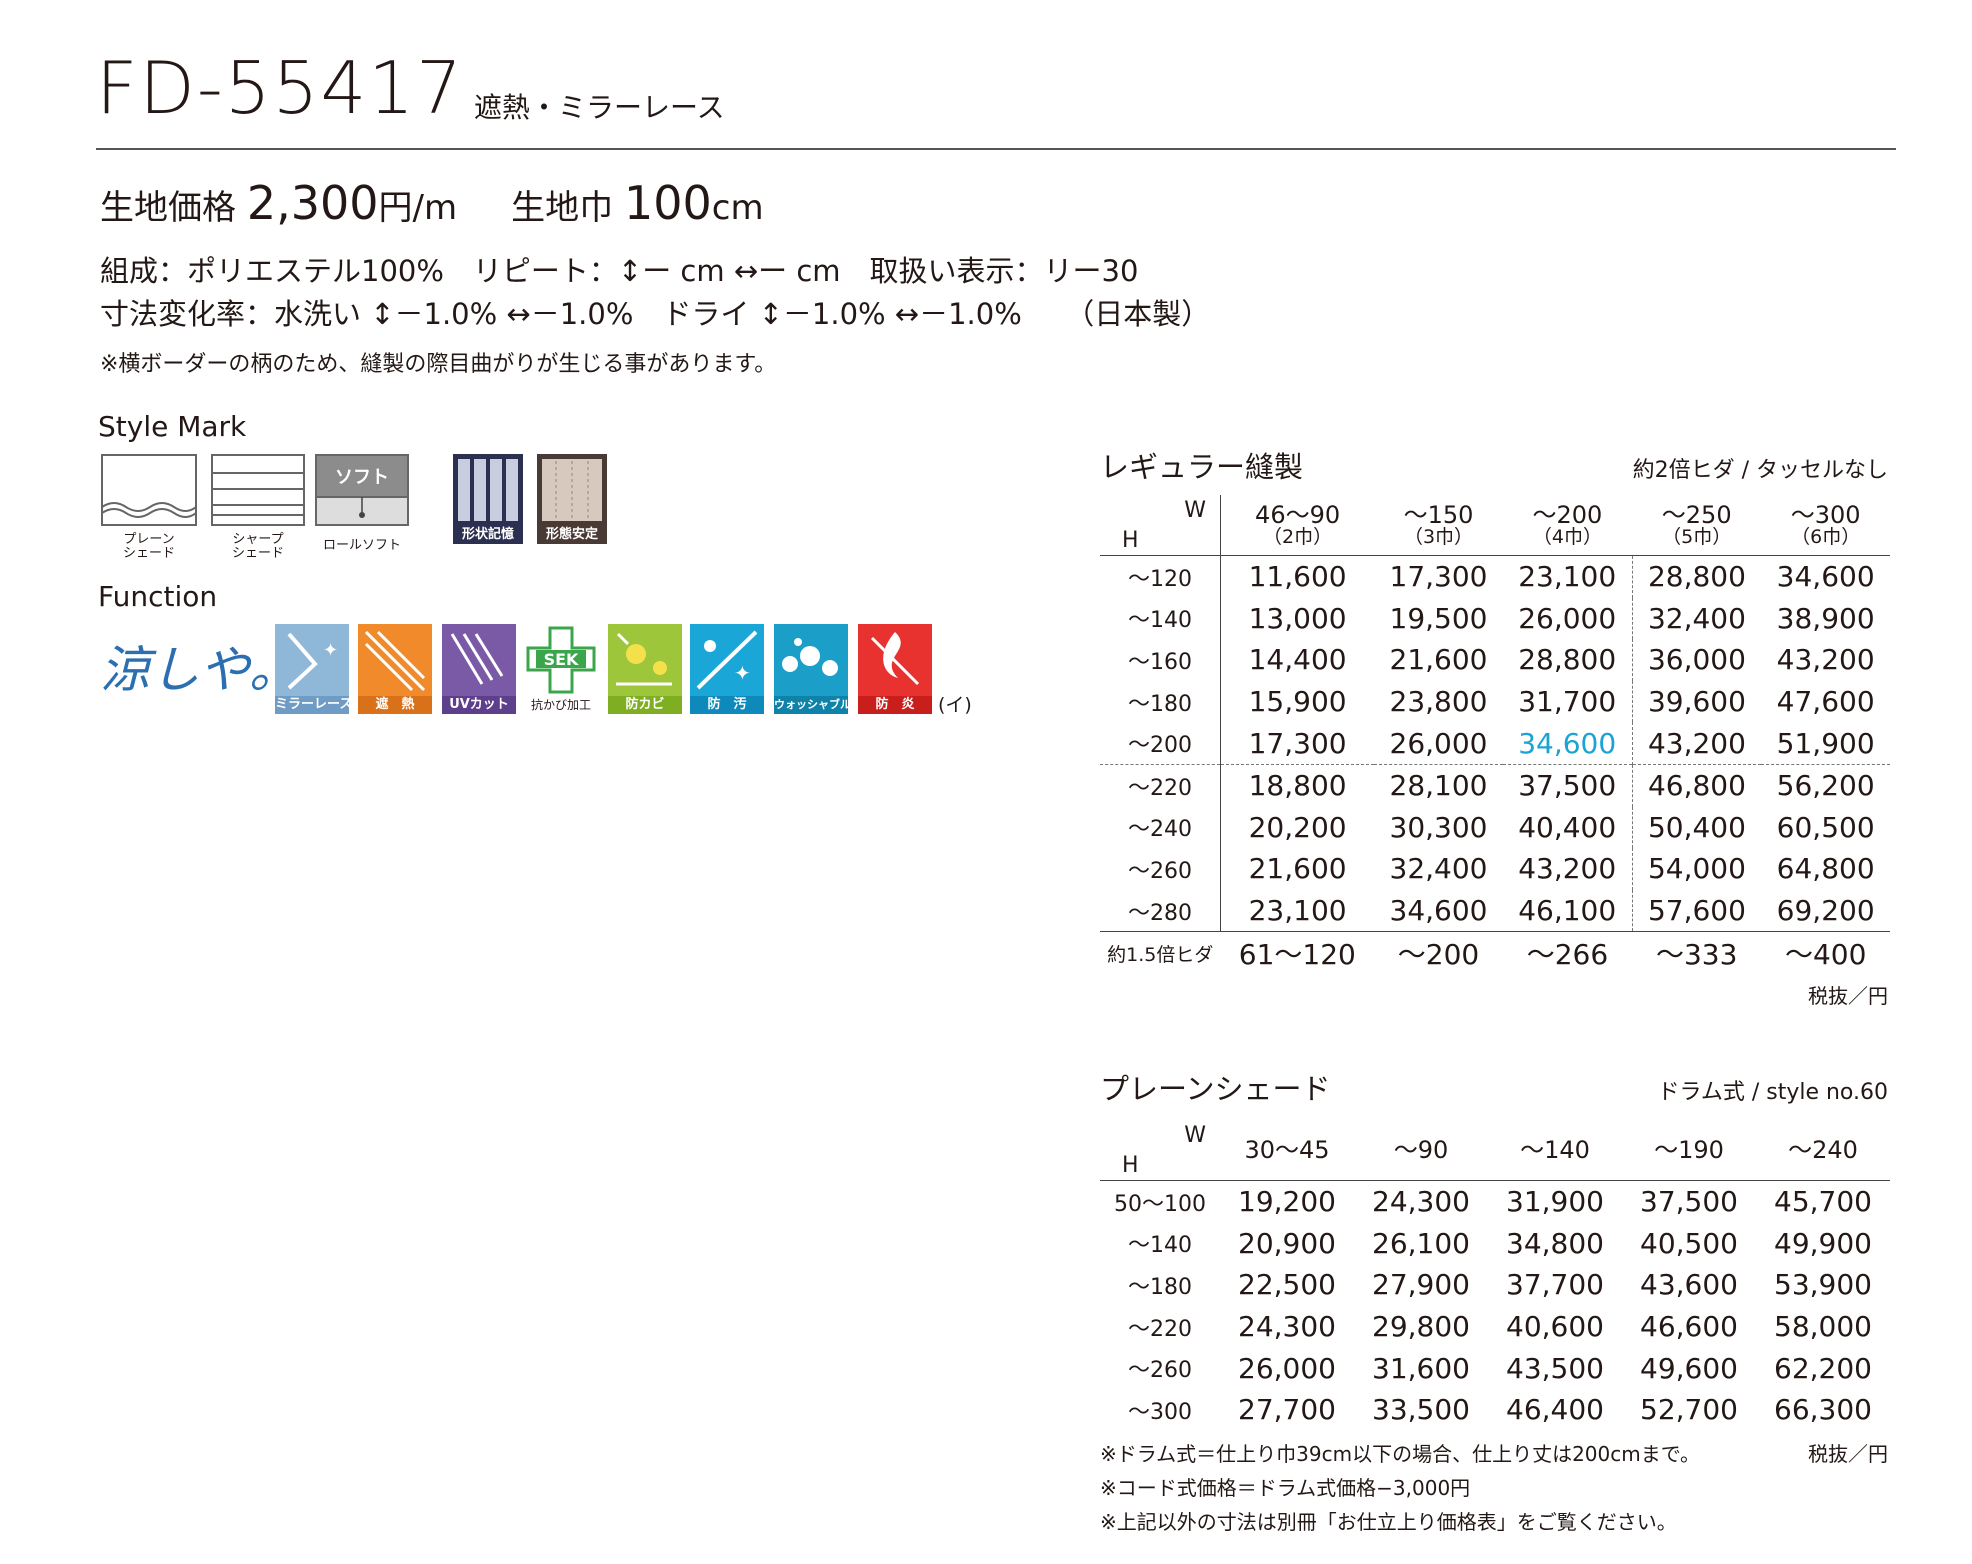  Describe the element at coordinates (895, 669) in the screenshot. I see `flame-retardant-icon: 防 炎` at that location.